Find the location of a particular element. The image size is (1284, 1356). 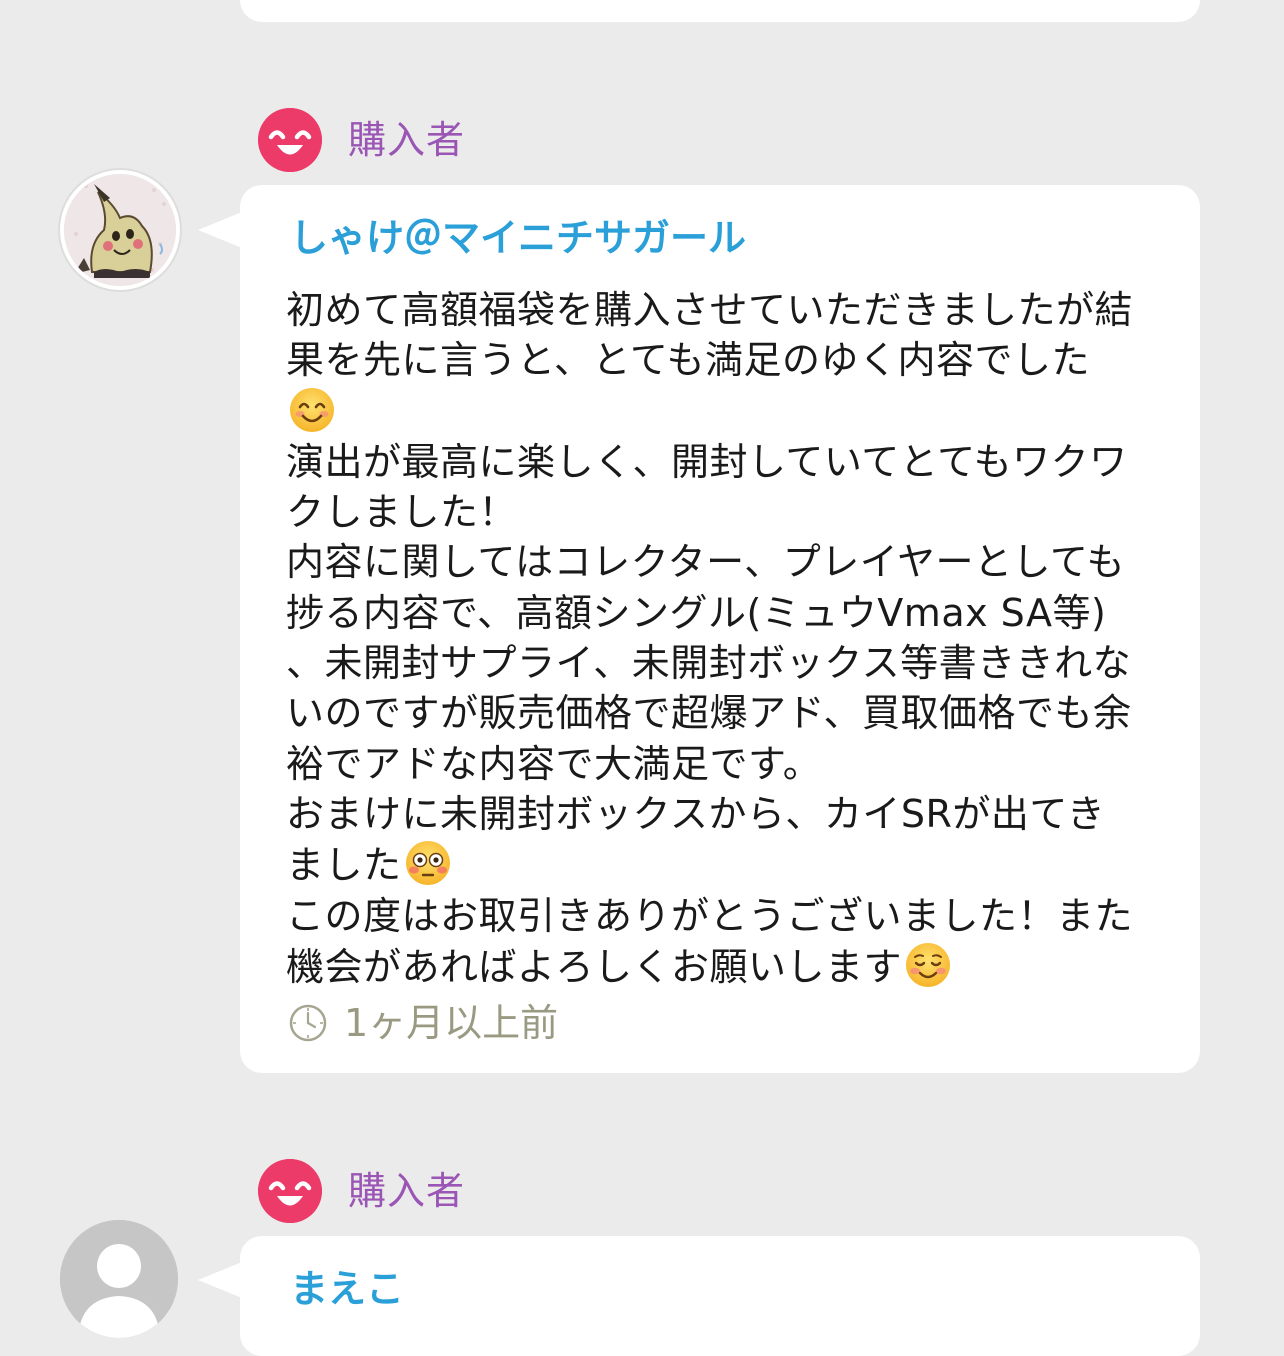

mimikyu-avatar-icon is located at coordinates (120, 230).